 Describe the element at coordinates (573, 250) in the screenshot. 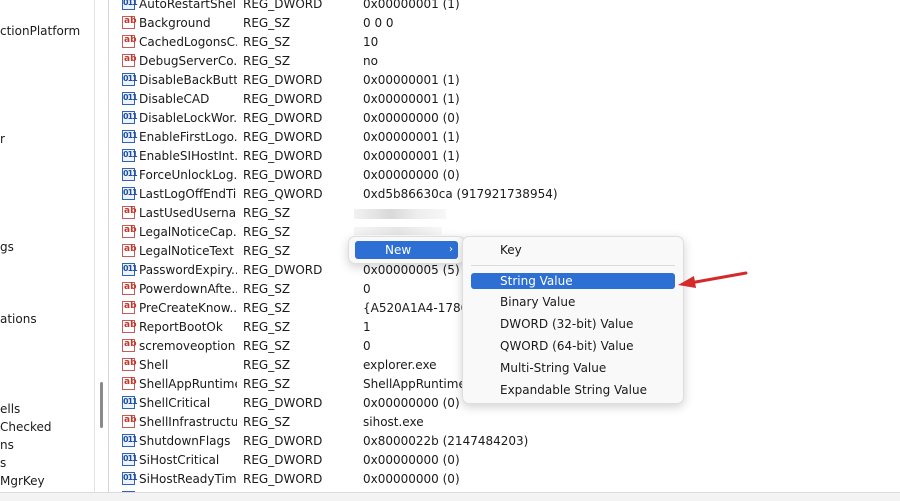

I see `submenu-item-key: Key` at that location.